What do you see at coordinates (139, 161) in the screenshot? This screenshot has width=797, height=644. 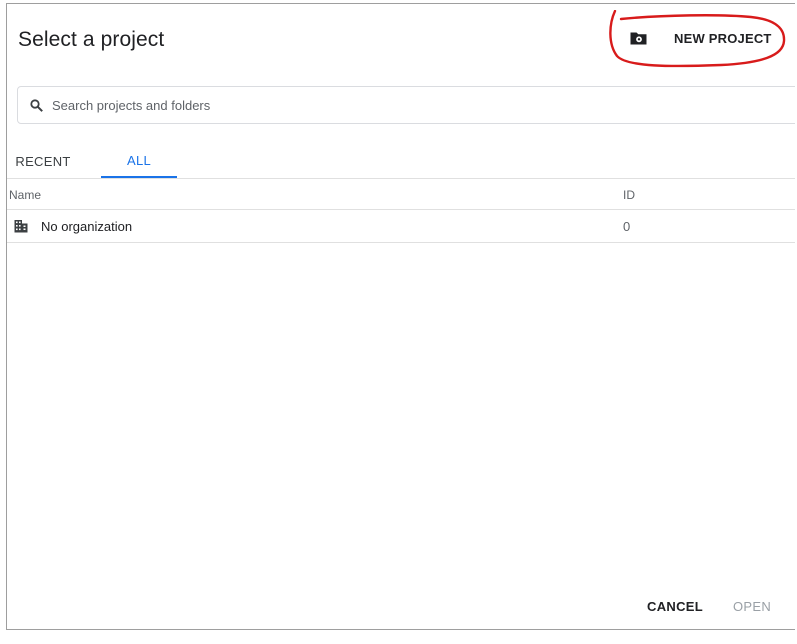 I see `tab-all: ALL` at bounding box center [139, 161].